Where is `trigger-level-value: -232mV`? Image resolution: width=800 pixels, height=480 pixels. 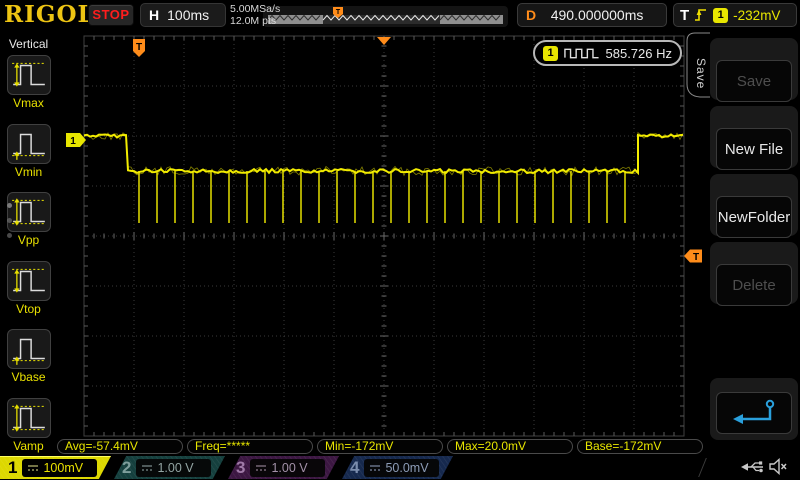 trigger-level-value: -232mV is located at coordinates (757, 15).